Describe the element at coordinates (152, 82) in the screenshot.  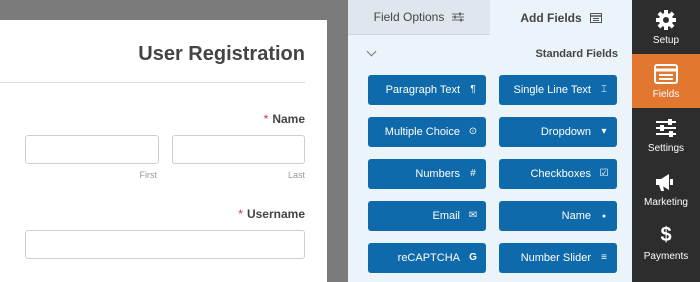
I see `title-divider` at that location.